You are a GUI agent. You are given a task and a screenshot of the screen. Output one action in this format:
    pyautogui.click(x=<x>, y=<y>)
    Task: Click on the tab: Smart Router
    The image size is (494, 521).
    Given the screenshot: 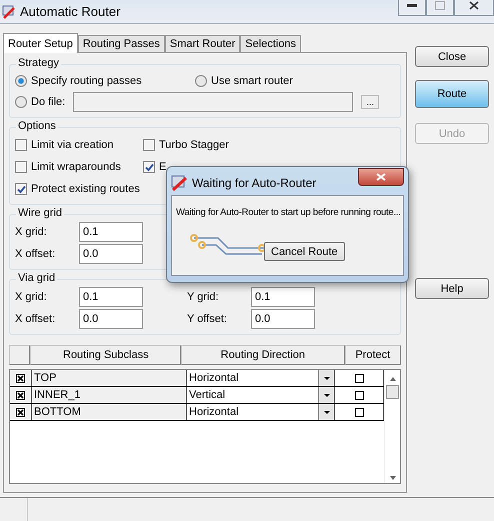 What is the action you would take?
    pyautogui.click(x=202, y=43)
    